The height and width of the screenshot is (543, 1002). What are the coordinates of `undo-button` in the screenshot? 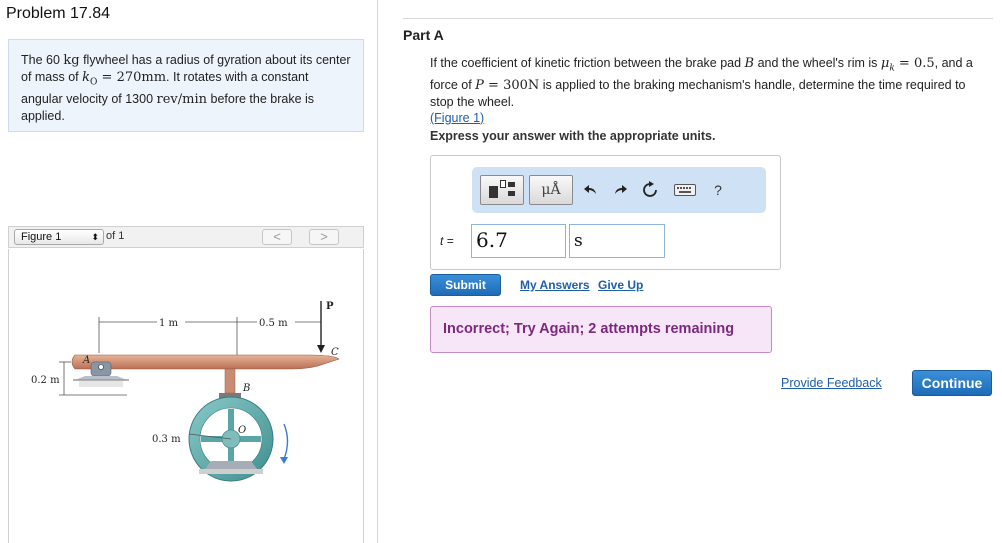 It's located at (591, 190).